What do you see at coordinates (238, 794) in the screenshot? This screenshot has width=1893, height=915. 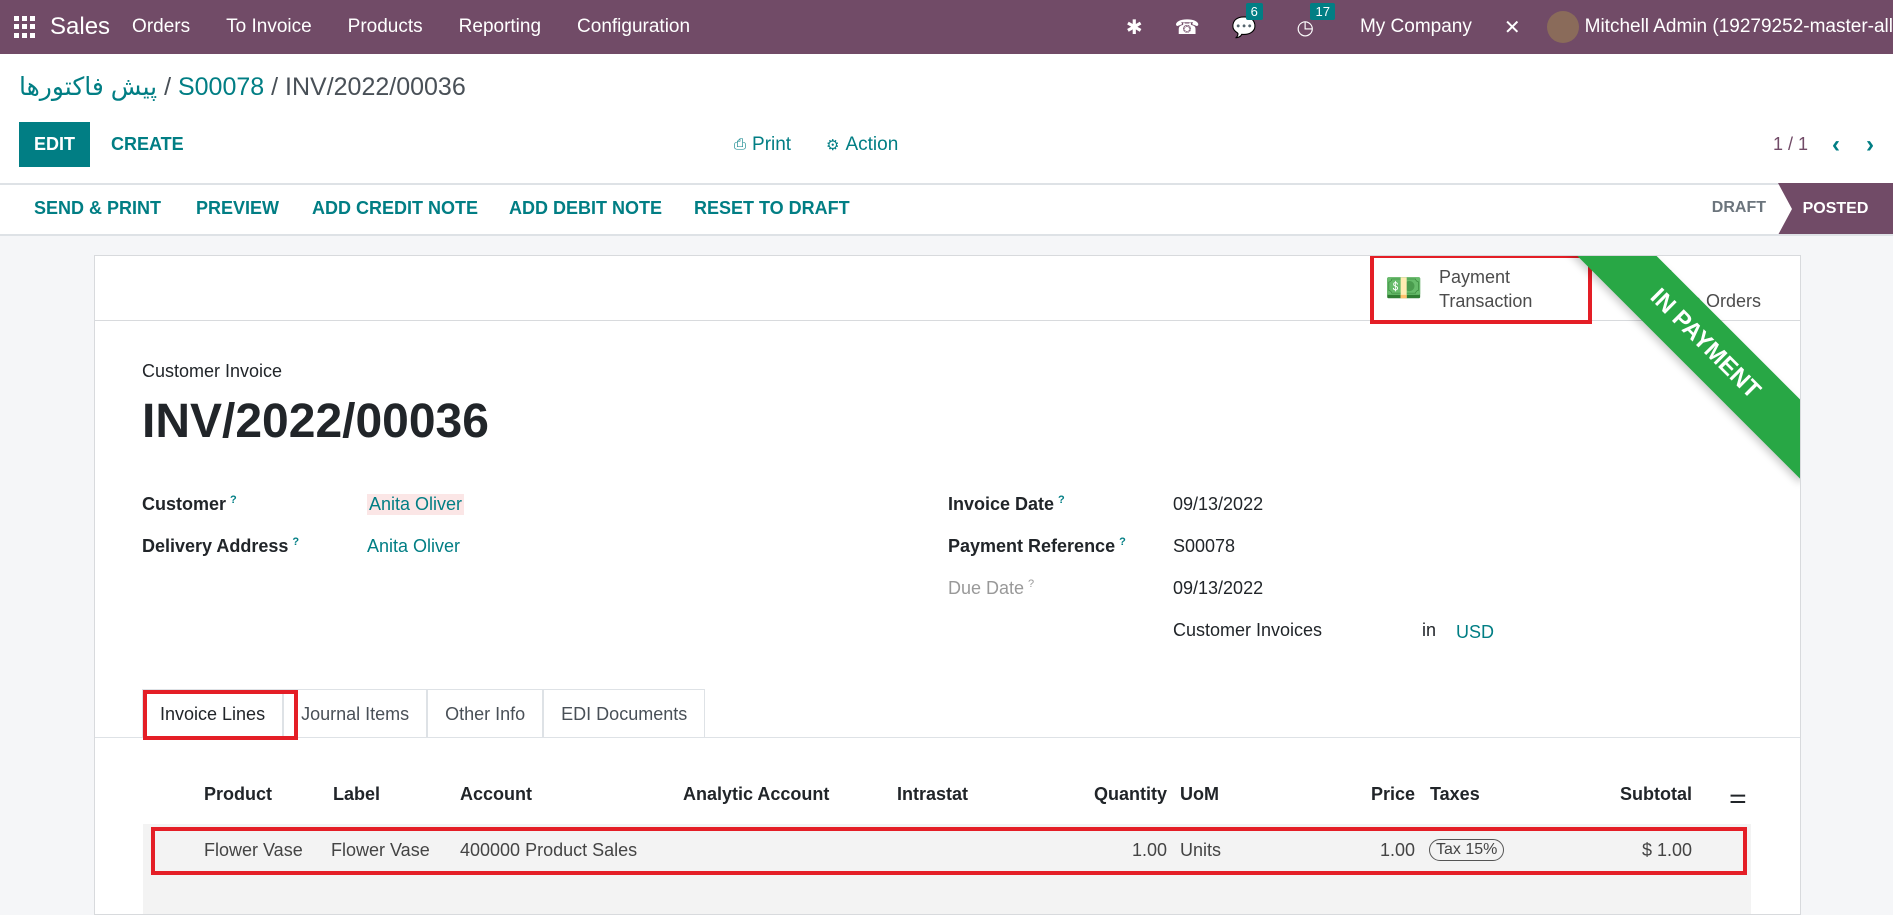 I see `column-header-product: Product` at bounding box center [238, 794].